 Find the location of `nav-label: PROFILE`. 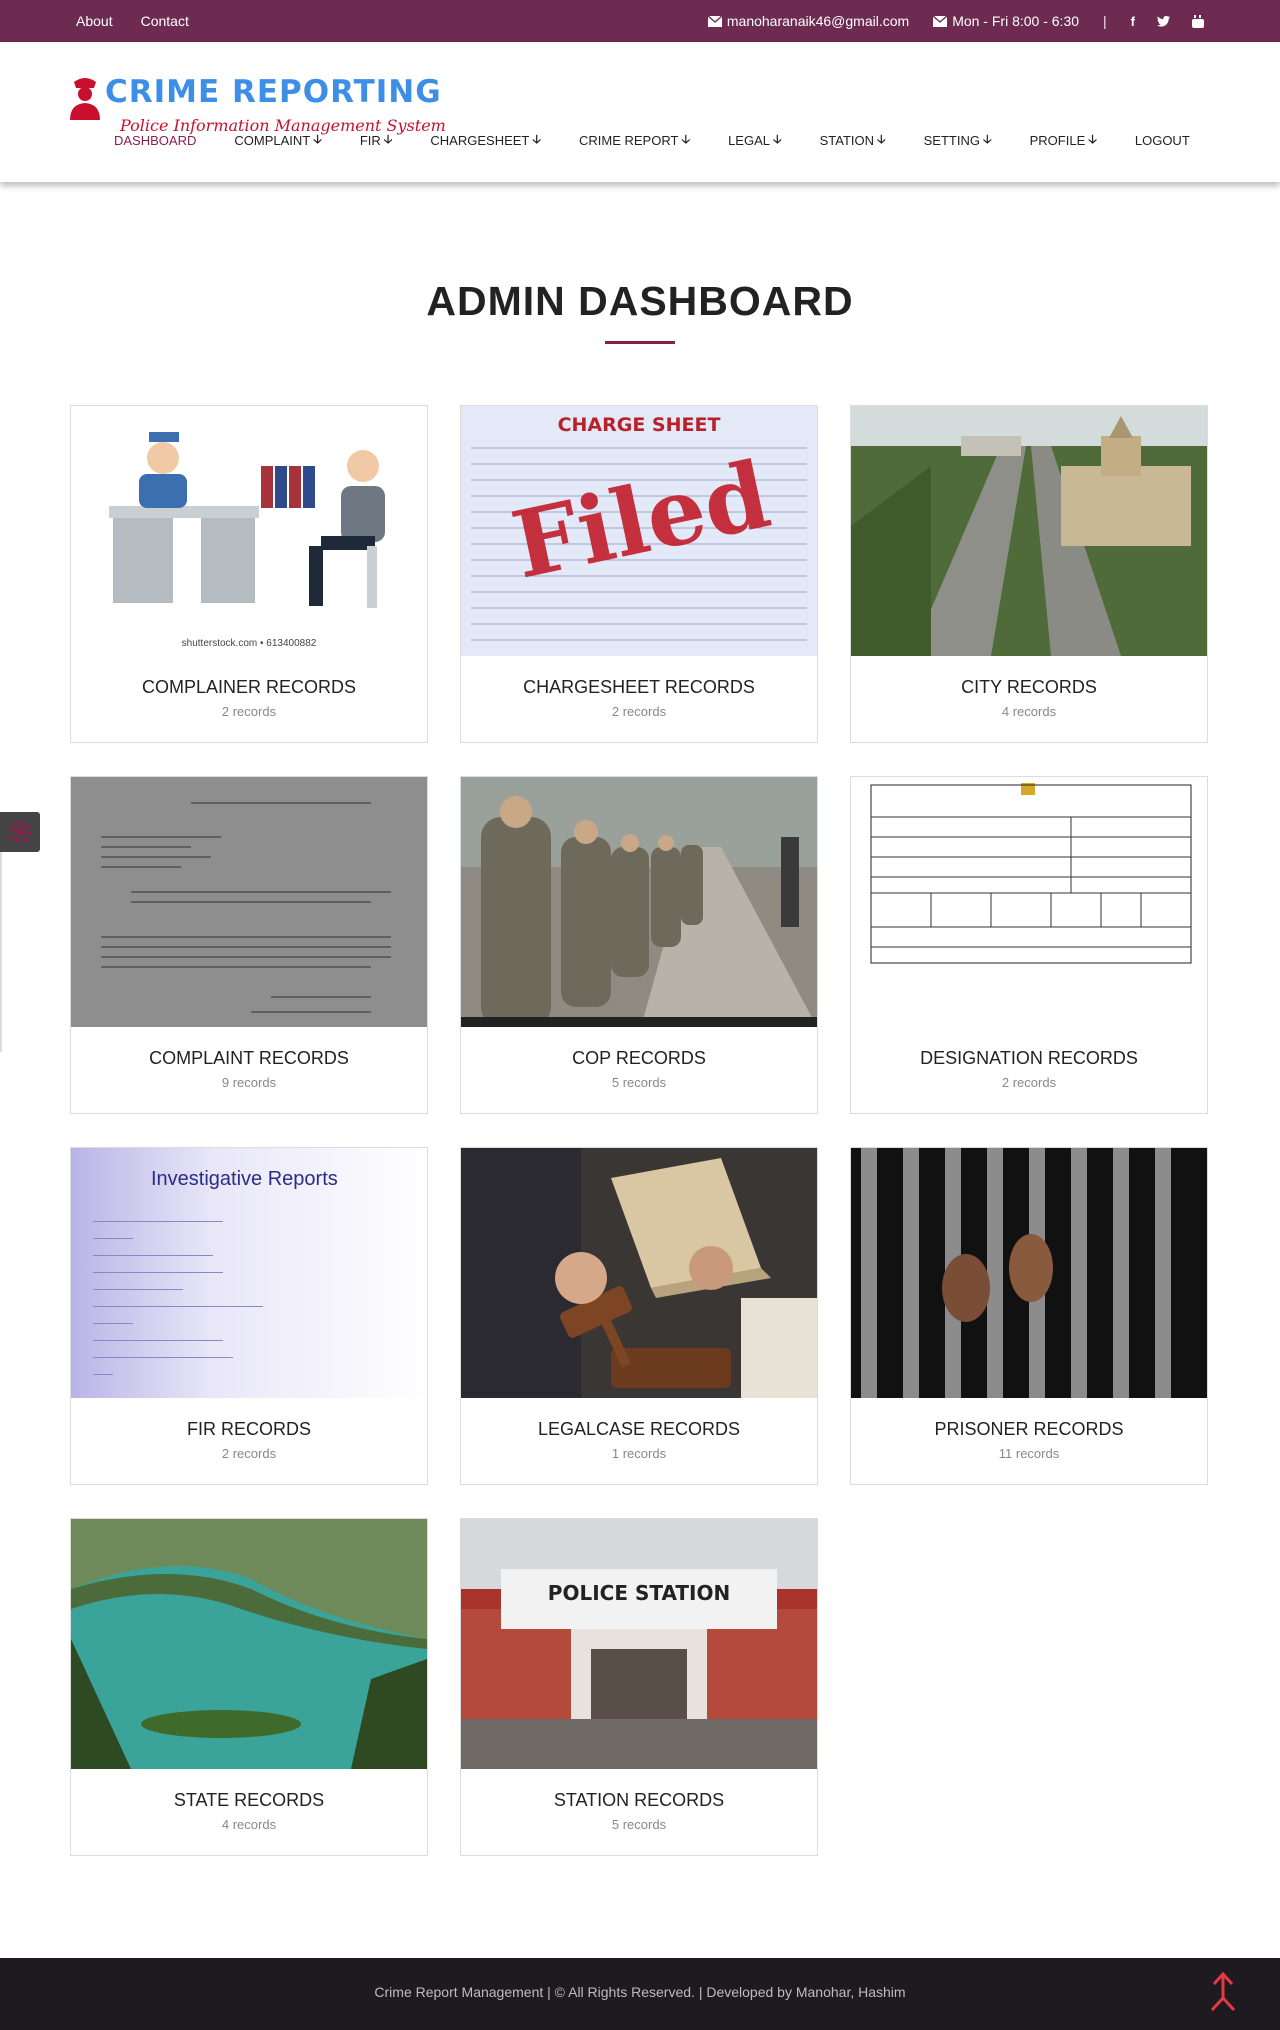

nav-label: PROFILE is located at coordinates (1057, 140).